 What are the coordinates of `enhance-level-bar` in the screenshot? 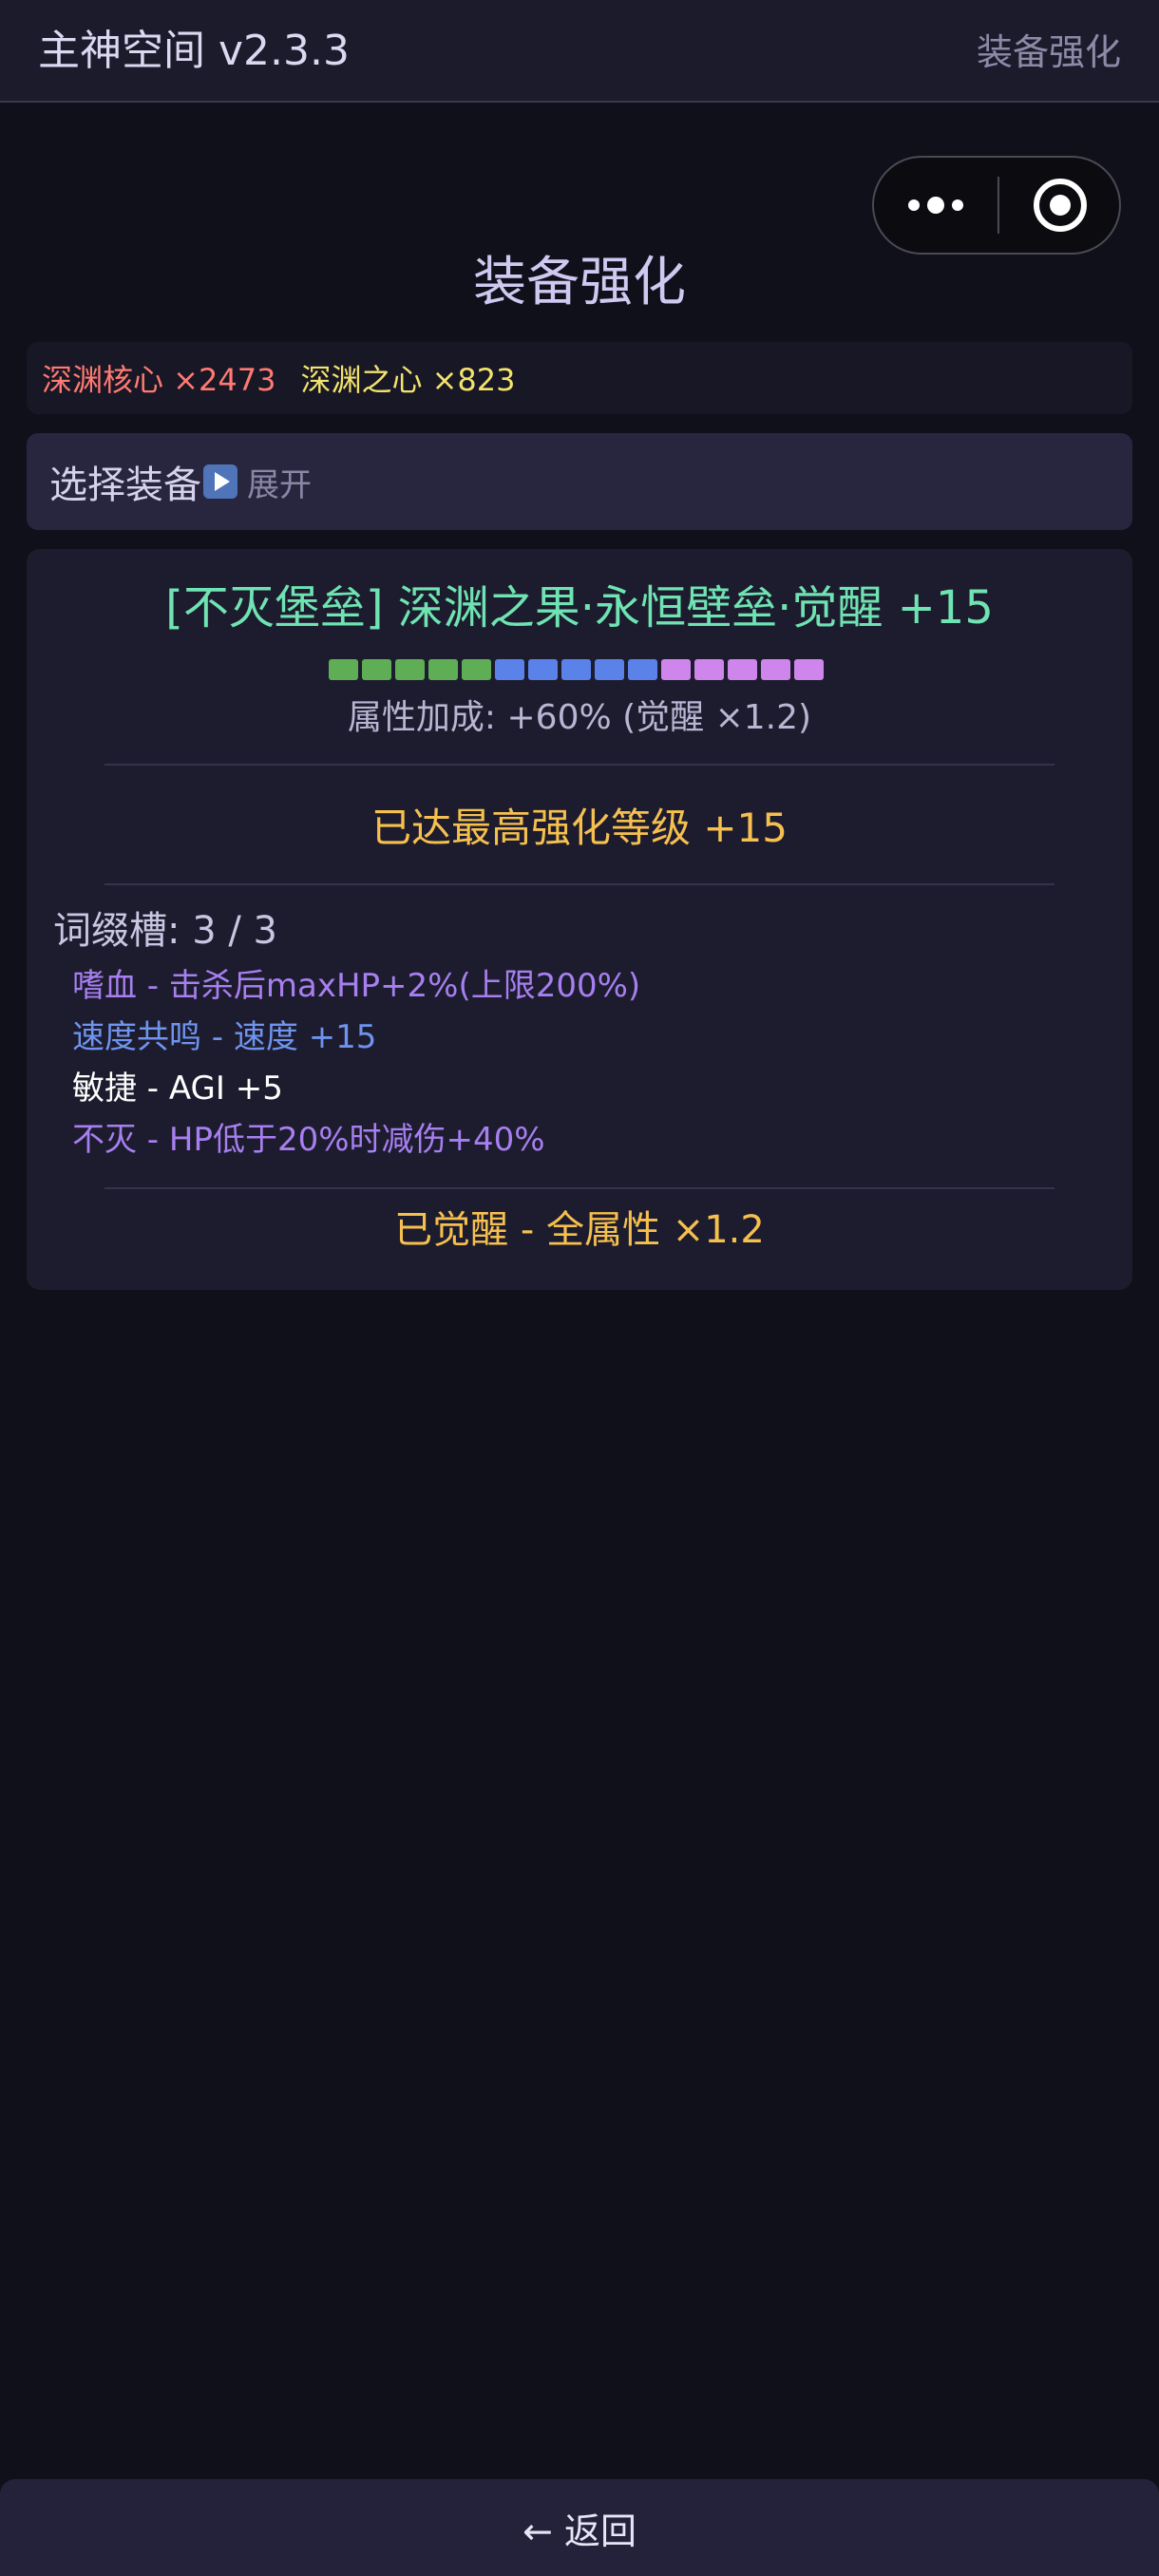 It's located at (576, 669).